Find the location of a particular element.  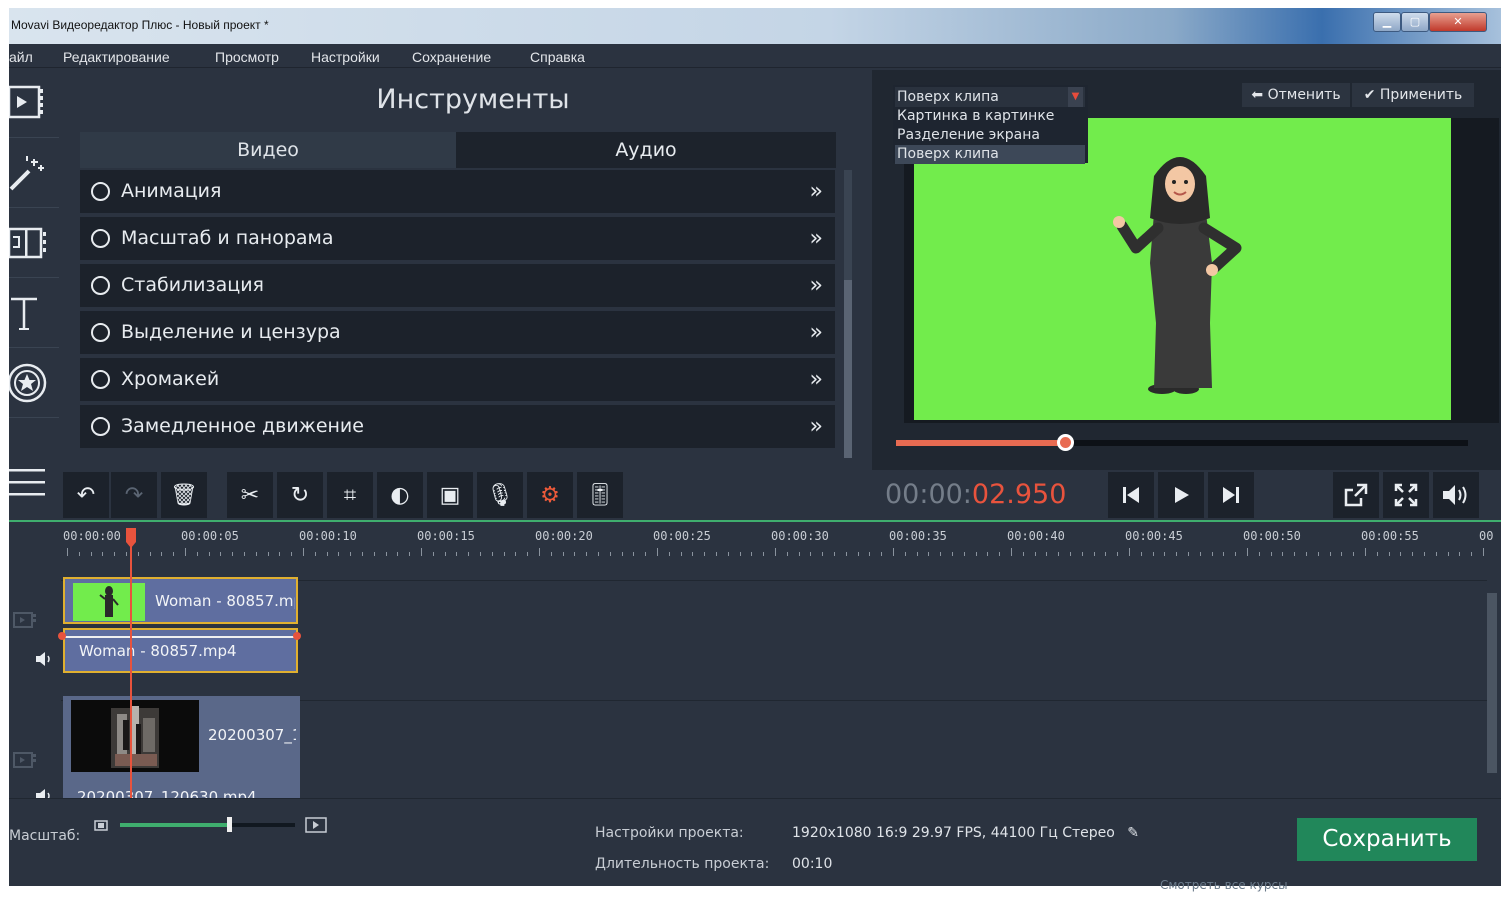

equalizer-button: 🎚 is located at coordinates (600, 495).